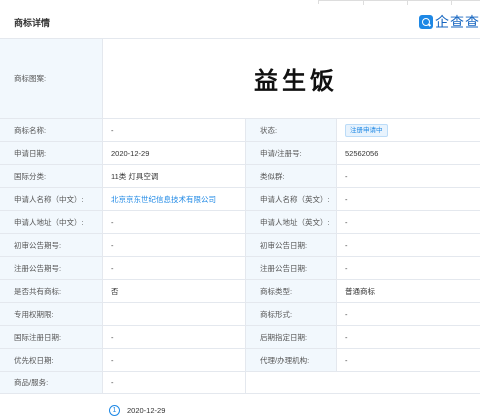 Image resolution: width=480 pixels, height=419 pixels. I want to click on status-timeline: 1 2020-12-29, so click(291, 410).